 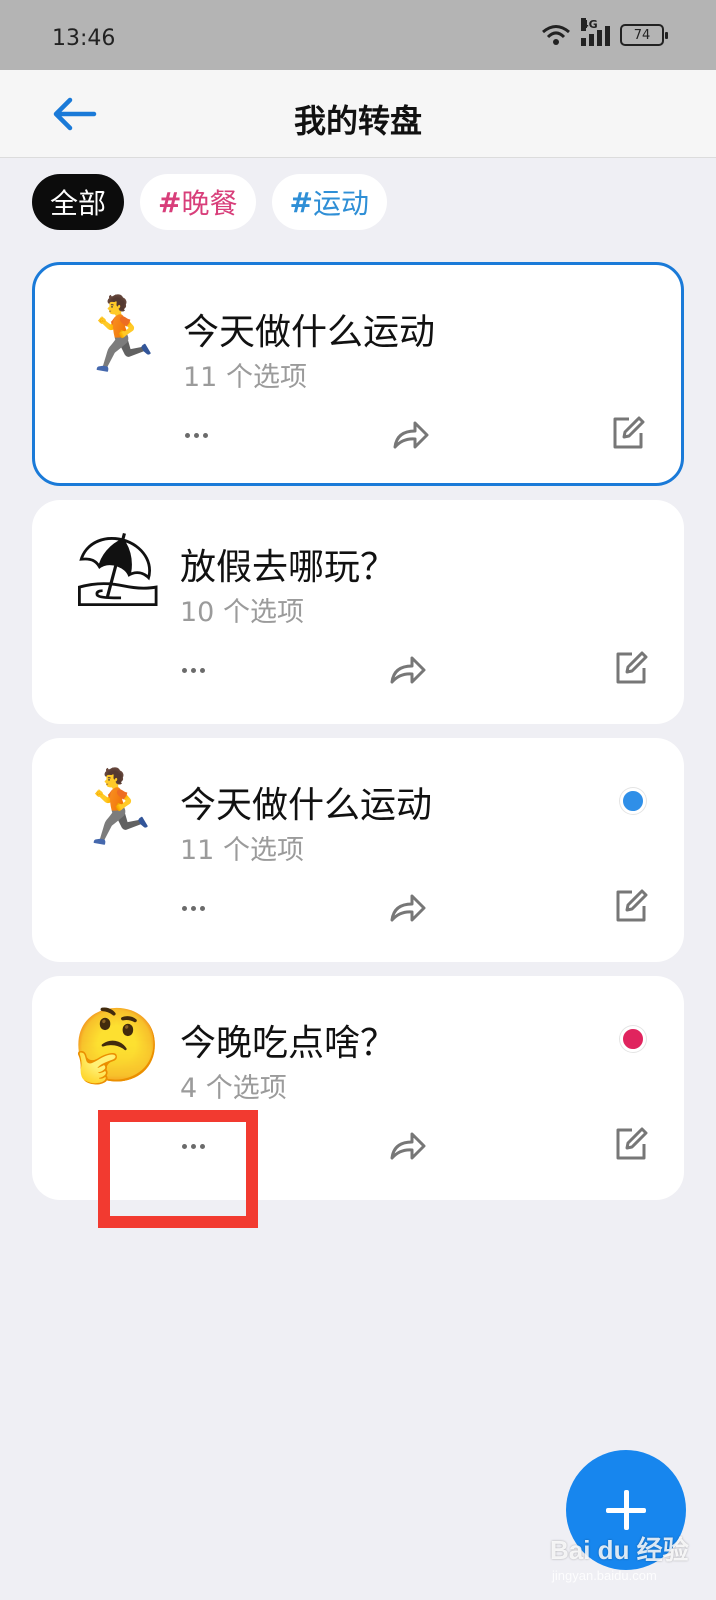 I want to click on battery-level: 74, so click(x=642, y=35).